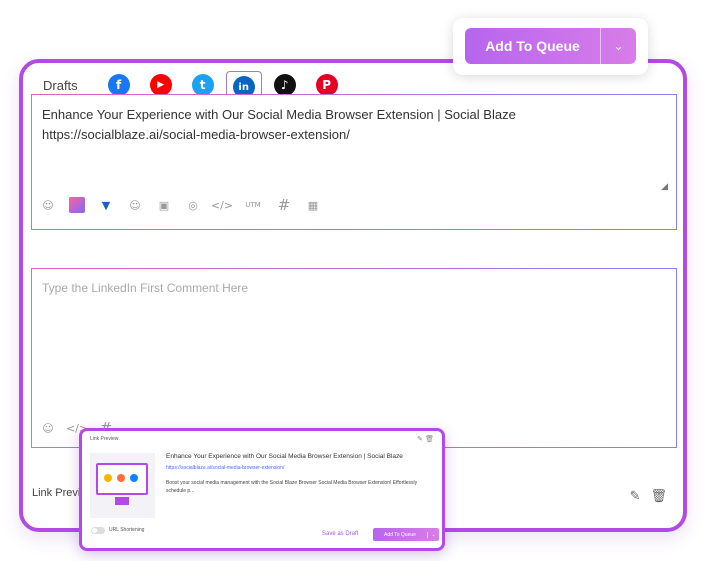 This screenshot has width=706, height=561. What do you see at coordinates (48, 428) in the screenshot?
I see `comment-emoji-icon: ☺` at bounding box center [48, 428].